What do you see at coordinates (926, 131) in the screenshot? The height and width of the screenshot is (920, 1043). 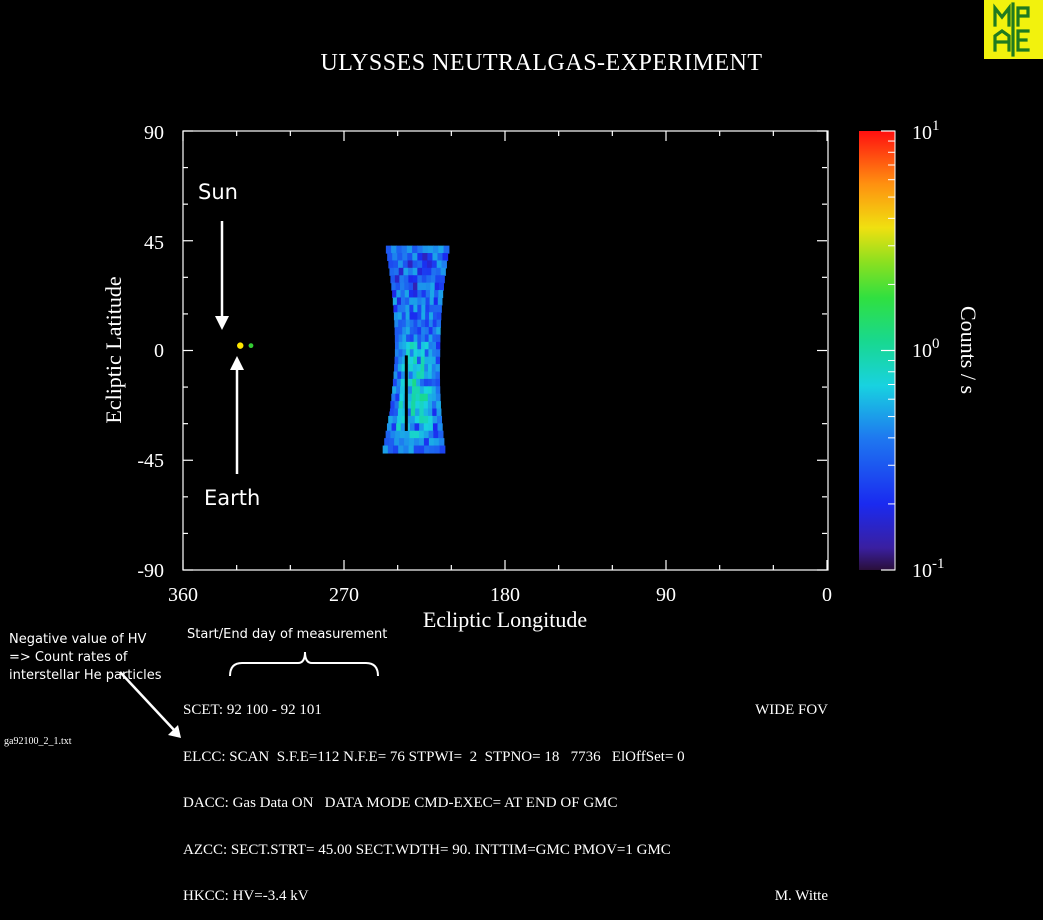 I see `colorbar-tick-label: 101` at bounding box center [926, 131].